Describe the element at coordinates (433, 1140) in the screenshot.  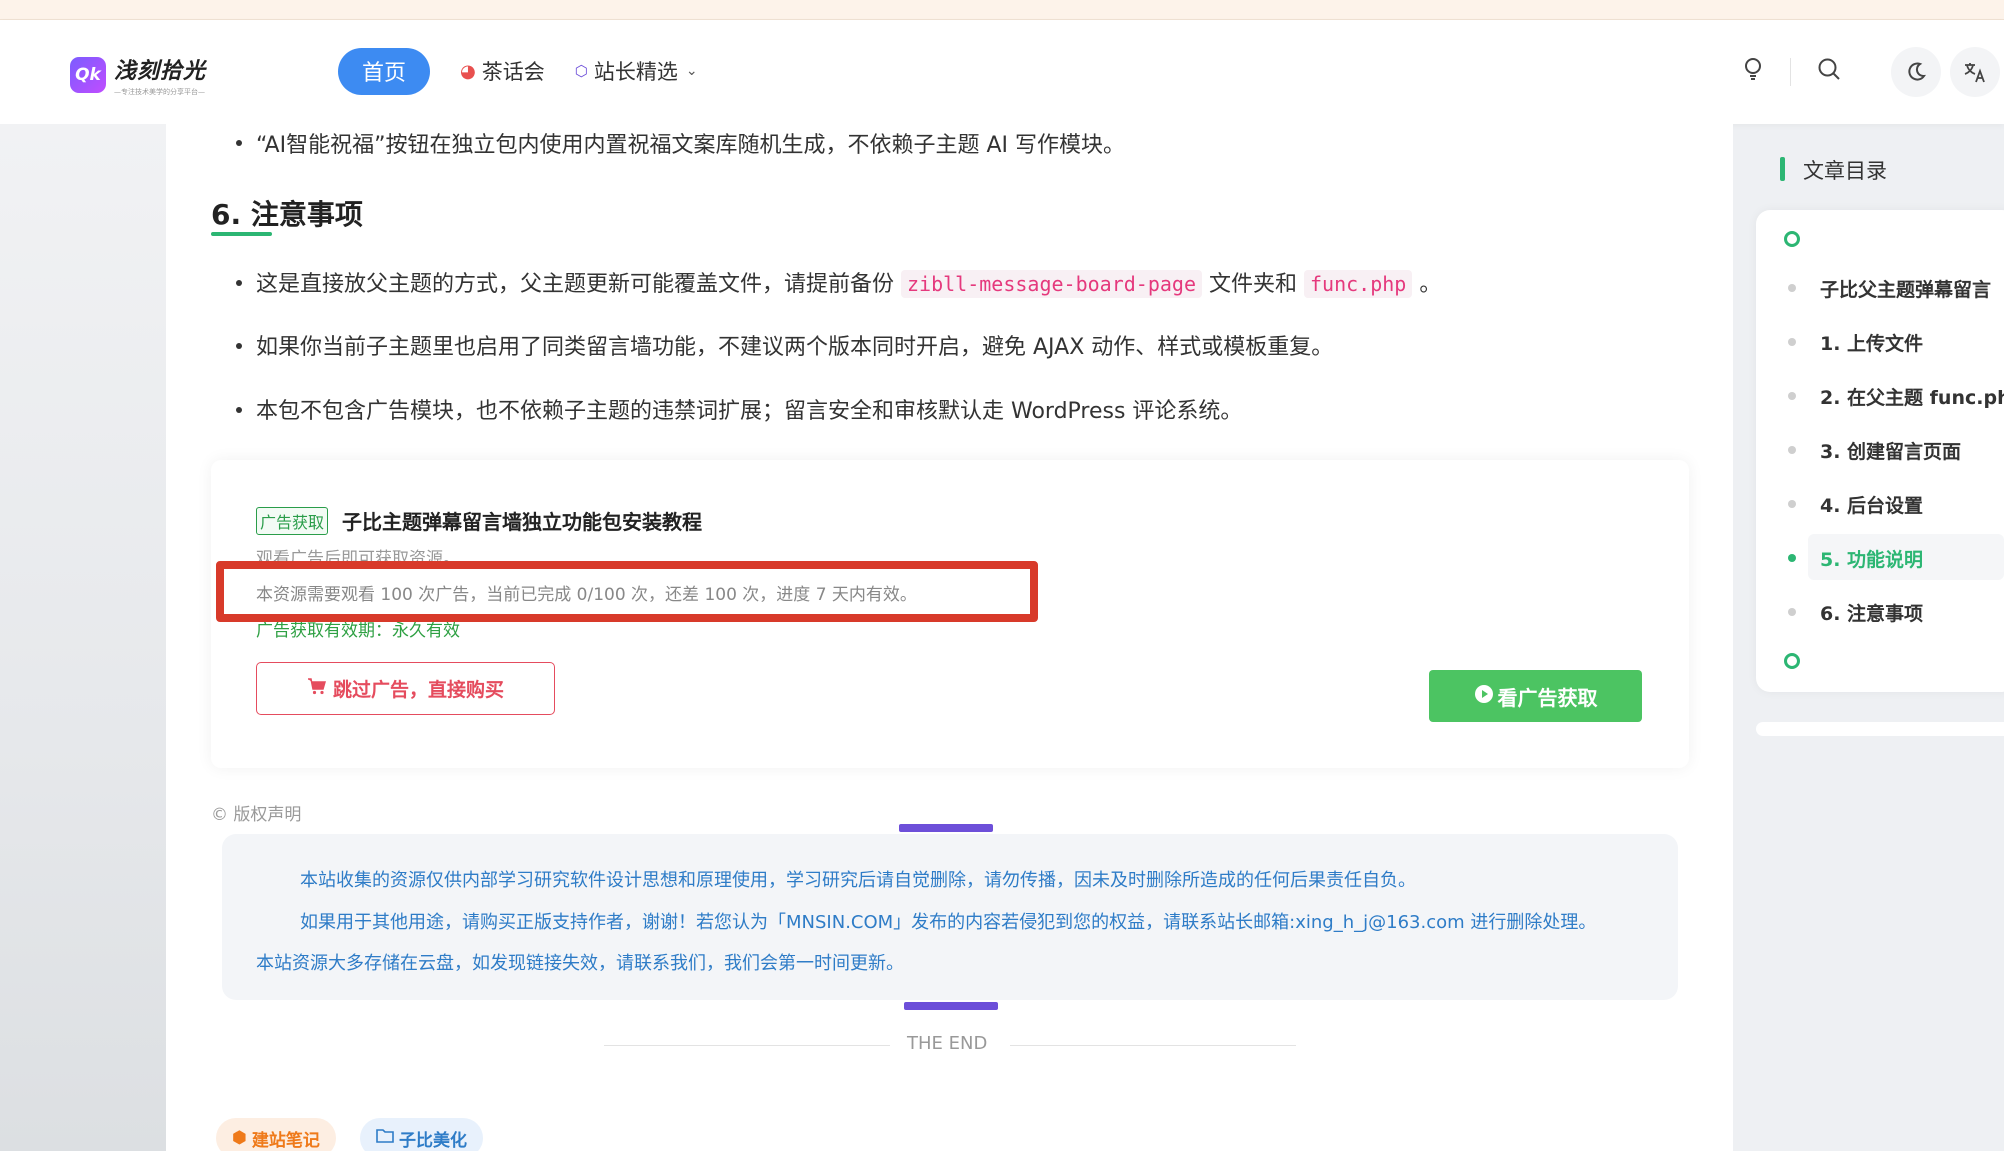
I see `tag-label: 子比美化` at that location.